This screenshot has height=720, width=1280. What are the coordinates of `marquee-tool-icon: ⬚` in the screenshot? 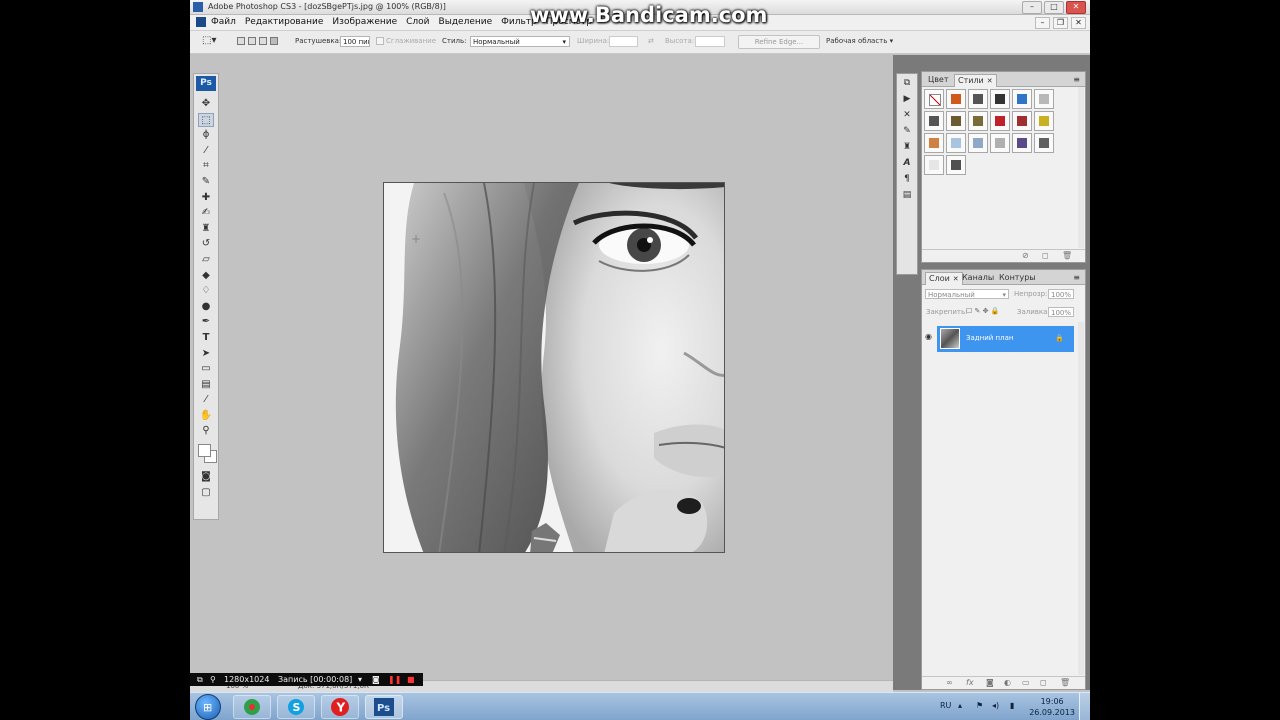 It's located at (206, 119).